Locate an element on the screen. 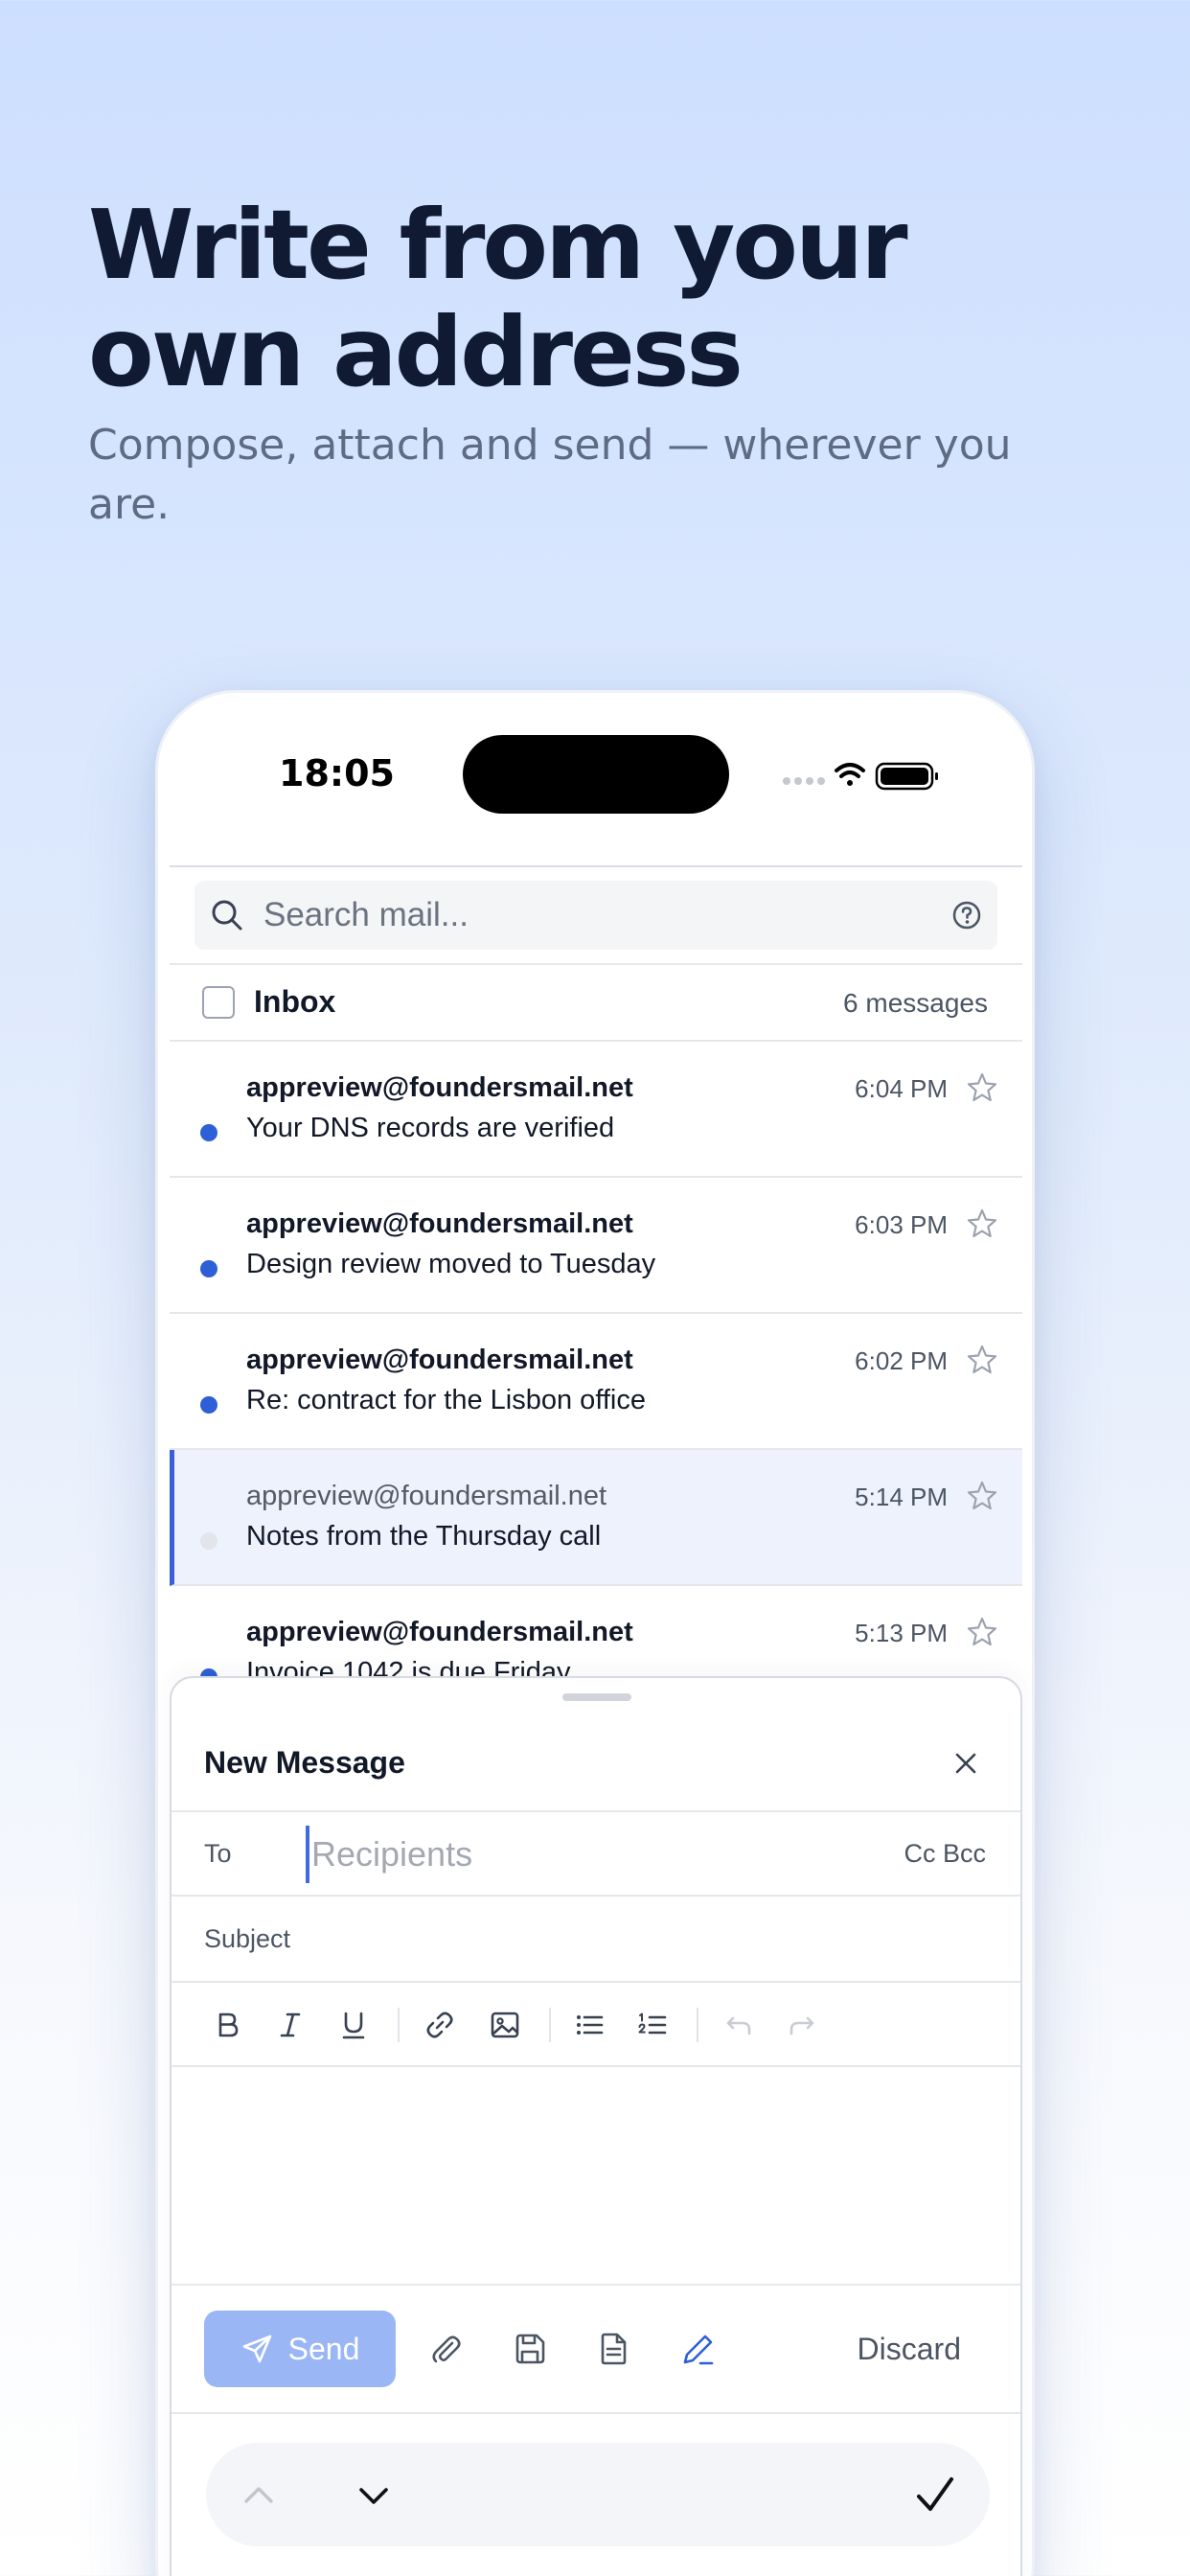 Image resolution: width=1190 pixels, height=2576 pixels. formatting-toolbar is located at coordinates (596, 2024).